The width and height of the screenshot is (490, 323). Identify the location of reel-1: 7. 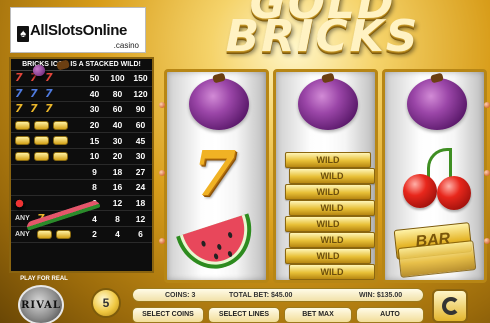
(216, 176).